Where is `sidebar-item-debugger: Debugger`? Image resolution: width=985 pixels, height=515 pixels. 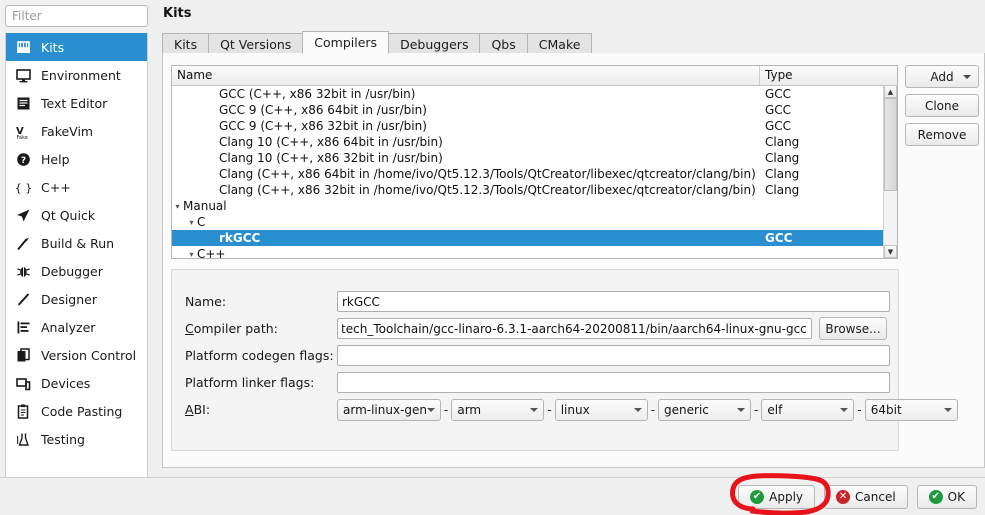 sidebar-item-debugger: Debugger is located at coordinates (76, 271).